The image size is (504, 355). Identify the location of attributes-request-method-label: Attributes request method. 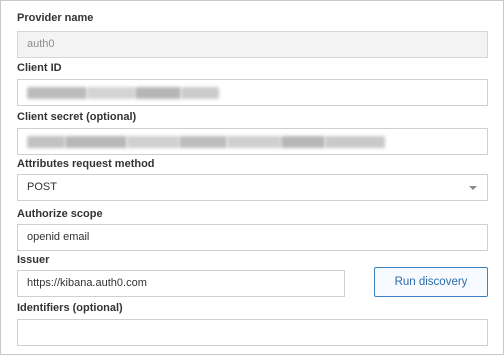
(86, 164).